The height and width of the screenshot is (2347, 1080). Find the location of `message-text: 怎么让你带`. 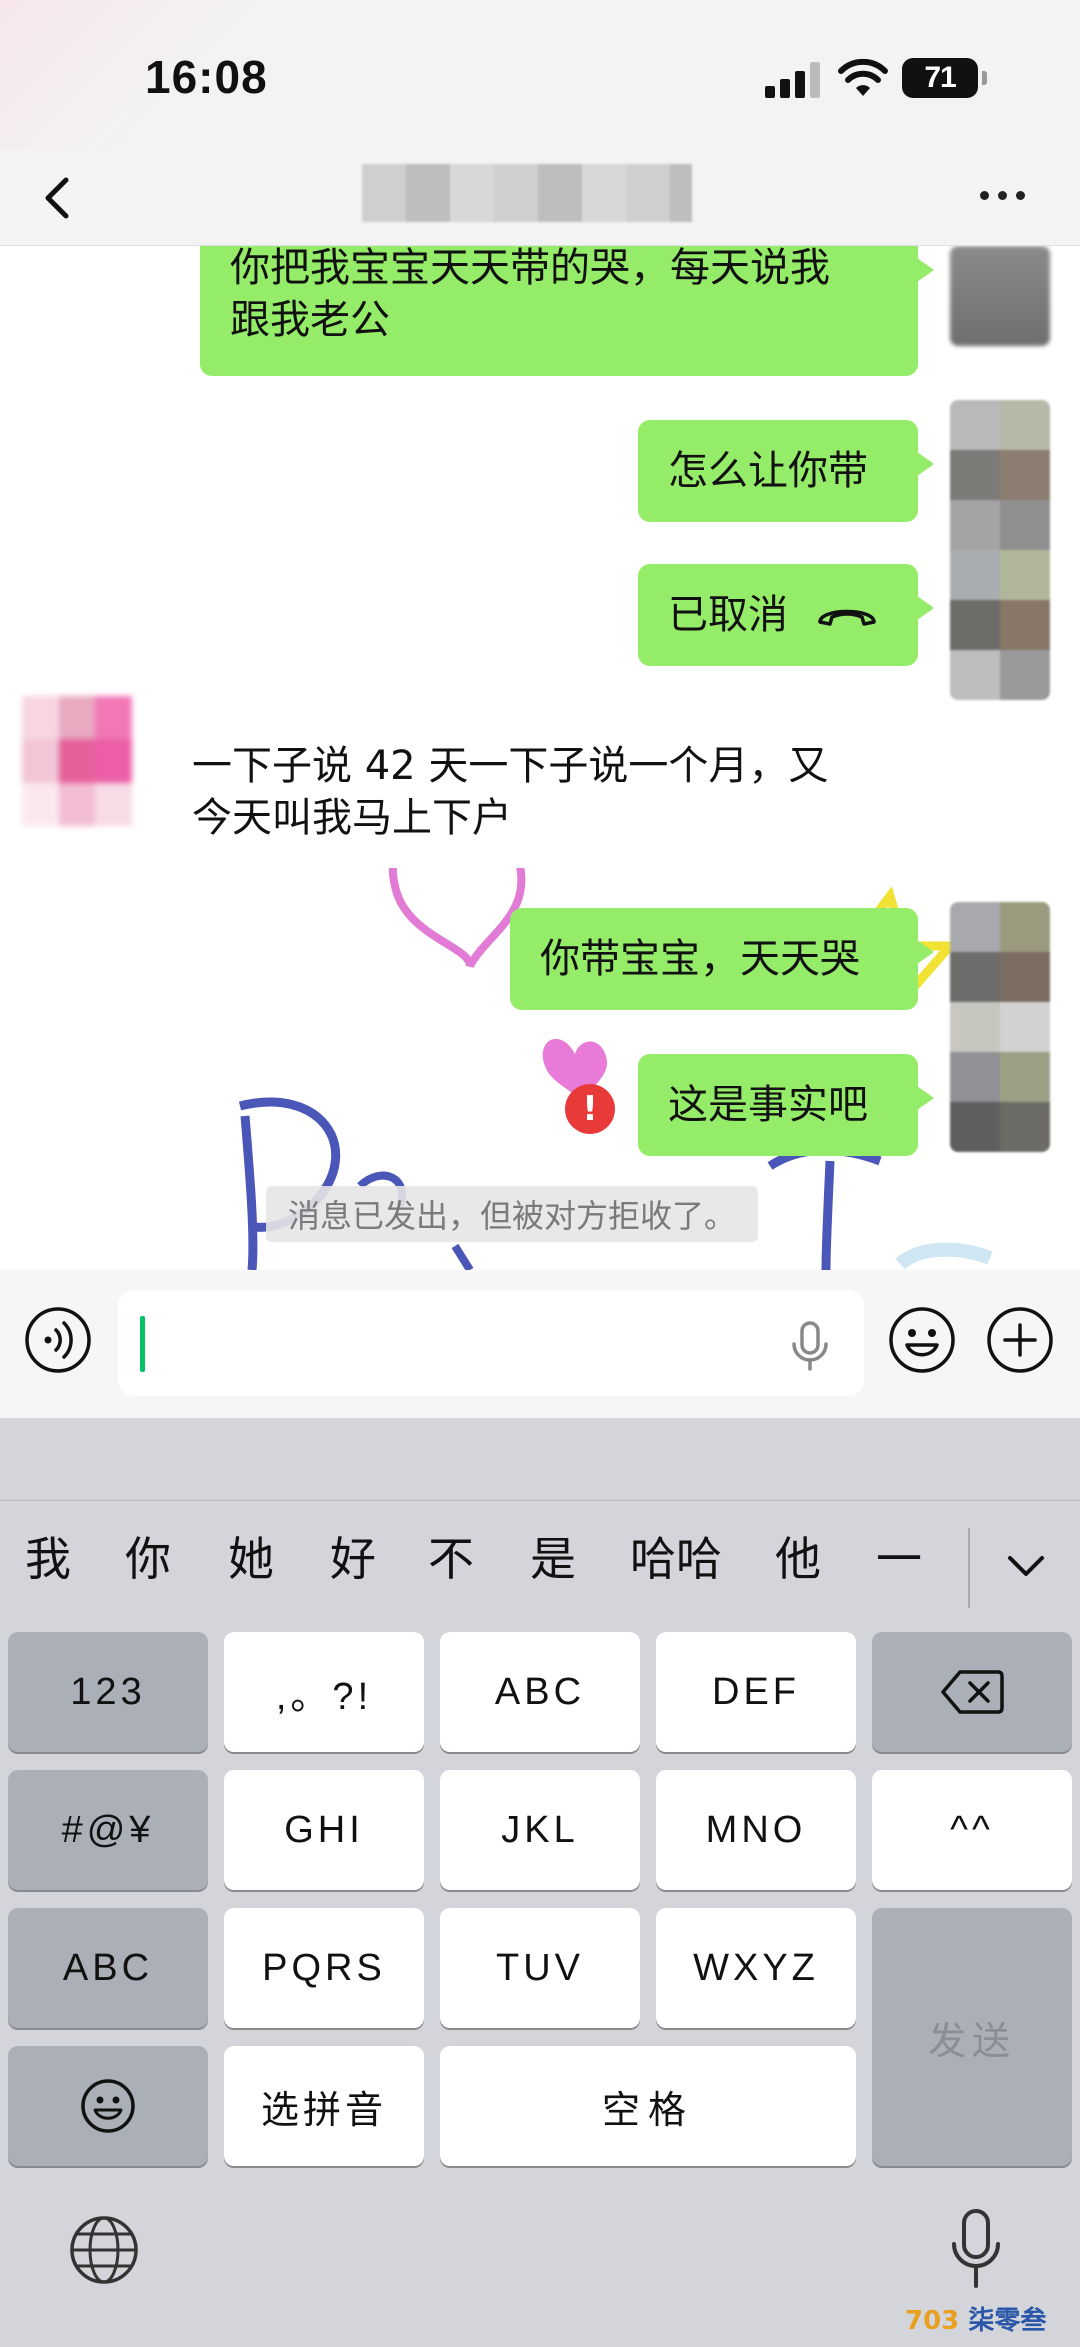

message-text: 怎么让你带 is located at coordinates (768, 471).